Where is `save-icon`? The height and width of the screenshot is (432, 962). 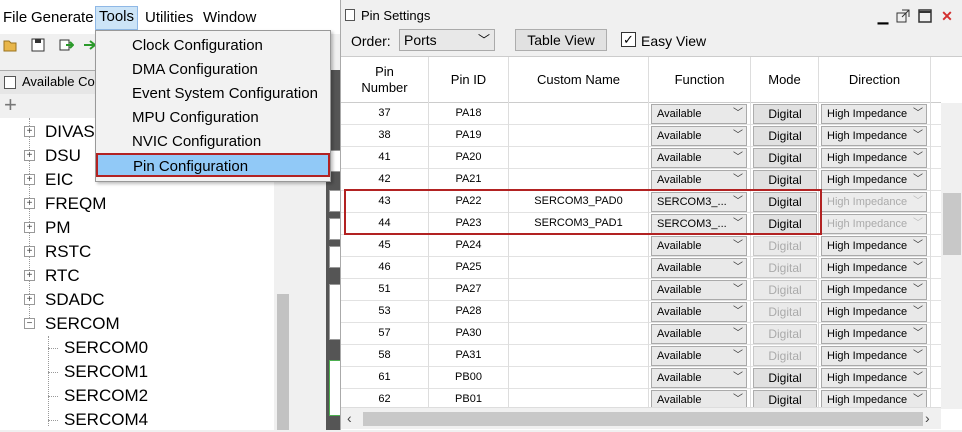
save-icon is located at coordinates (38, 45).